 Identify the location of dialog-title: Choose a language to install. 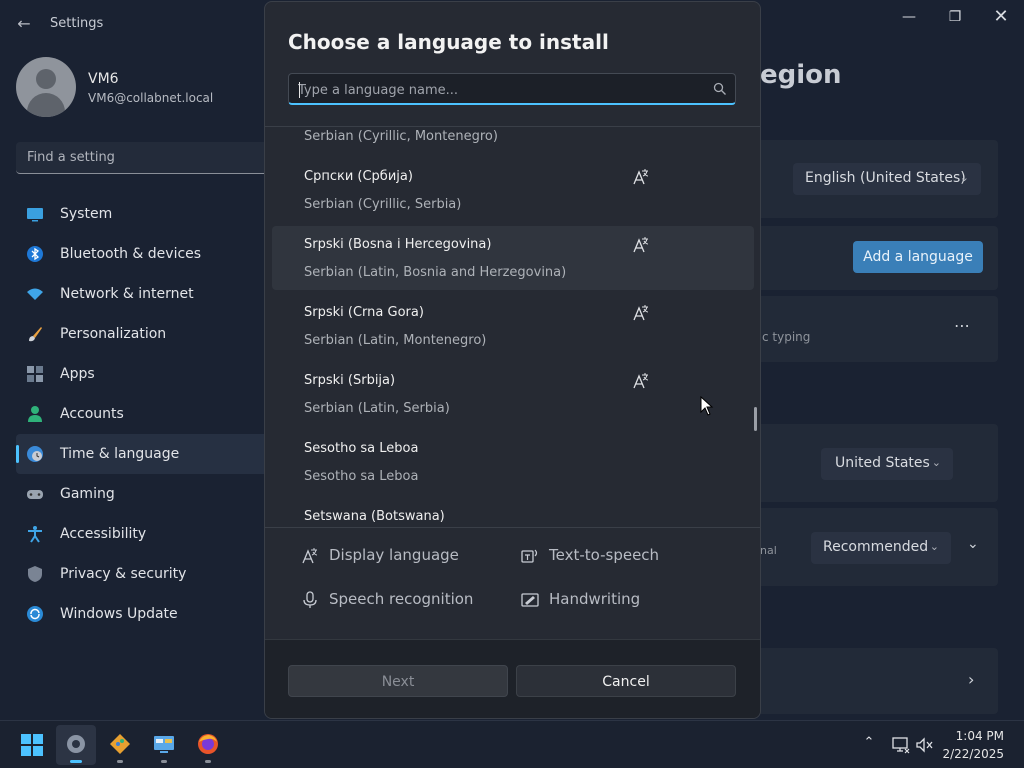
(448, 42).